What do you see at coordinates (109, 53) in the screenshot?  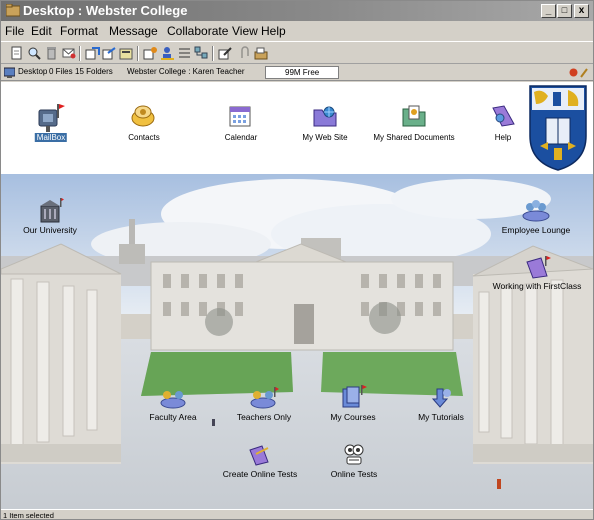 I see `forward-icon` at bounding box center [109, 53].